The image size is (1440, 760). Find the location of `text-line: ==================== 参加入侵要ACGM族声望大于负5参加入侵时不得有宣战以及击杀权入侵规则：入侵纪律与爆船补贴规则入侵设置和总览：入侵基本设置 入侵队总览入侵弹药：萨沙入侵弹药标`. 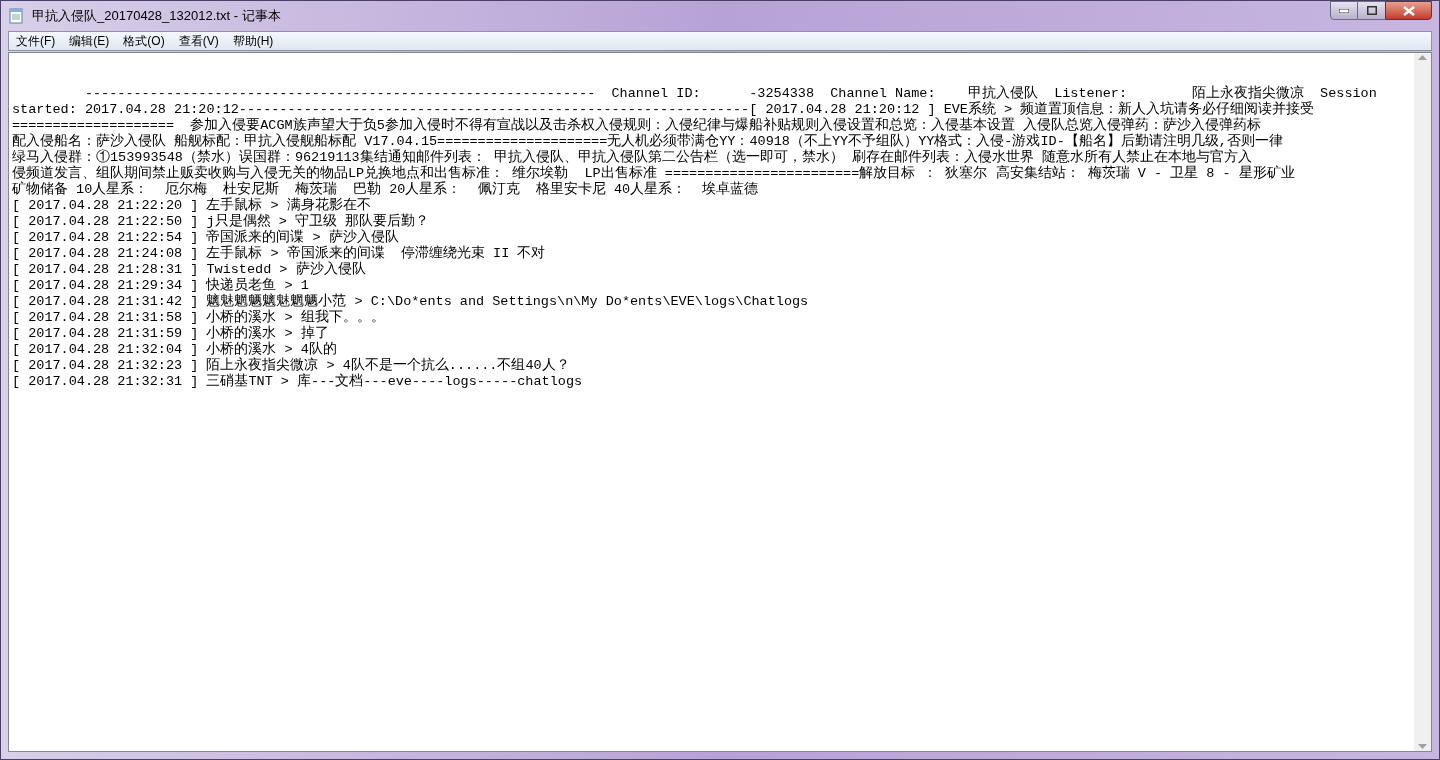

text-line: ==================== 参加入侵要ACGM族声望大于负5参加入侵时不得有宣战以及击杀权入侵规则：入侵纪律与爆船补贴规则入侵设置和总览：入侵基本设置 入侵队总览入侵弹药：萨沙入侵弹药标 is located at coordinates (636, 125).